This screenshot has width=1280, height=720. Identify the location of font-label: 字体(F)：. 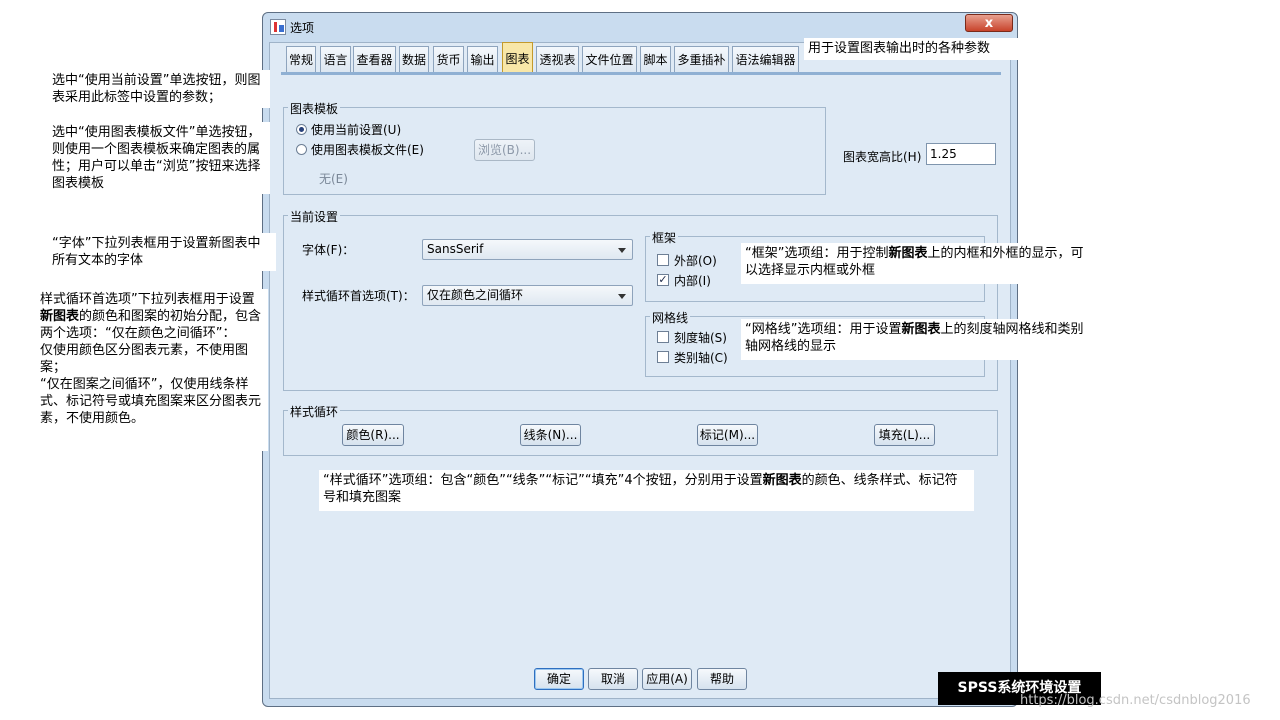
(328, 250).